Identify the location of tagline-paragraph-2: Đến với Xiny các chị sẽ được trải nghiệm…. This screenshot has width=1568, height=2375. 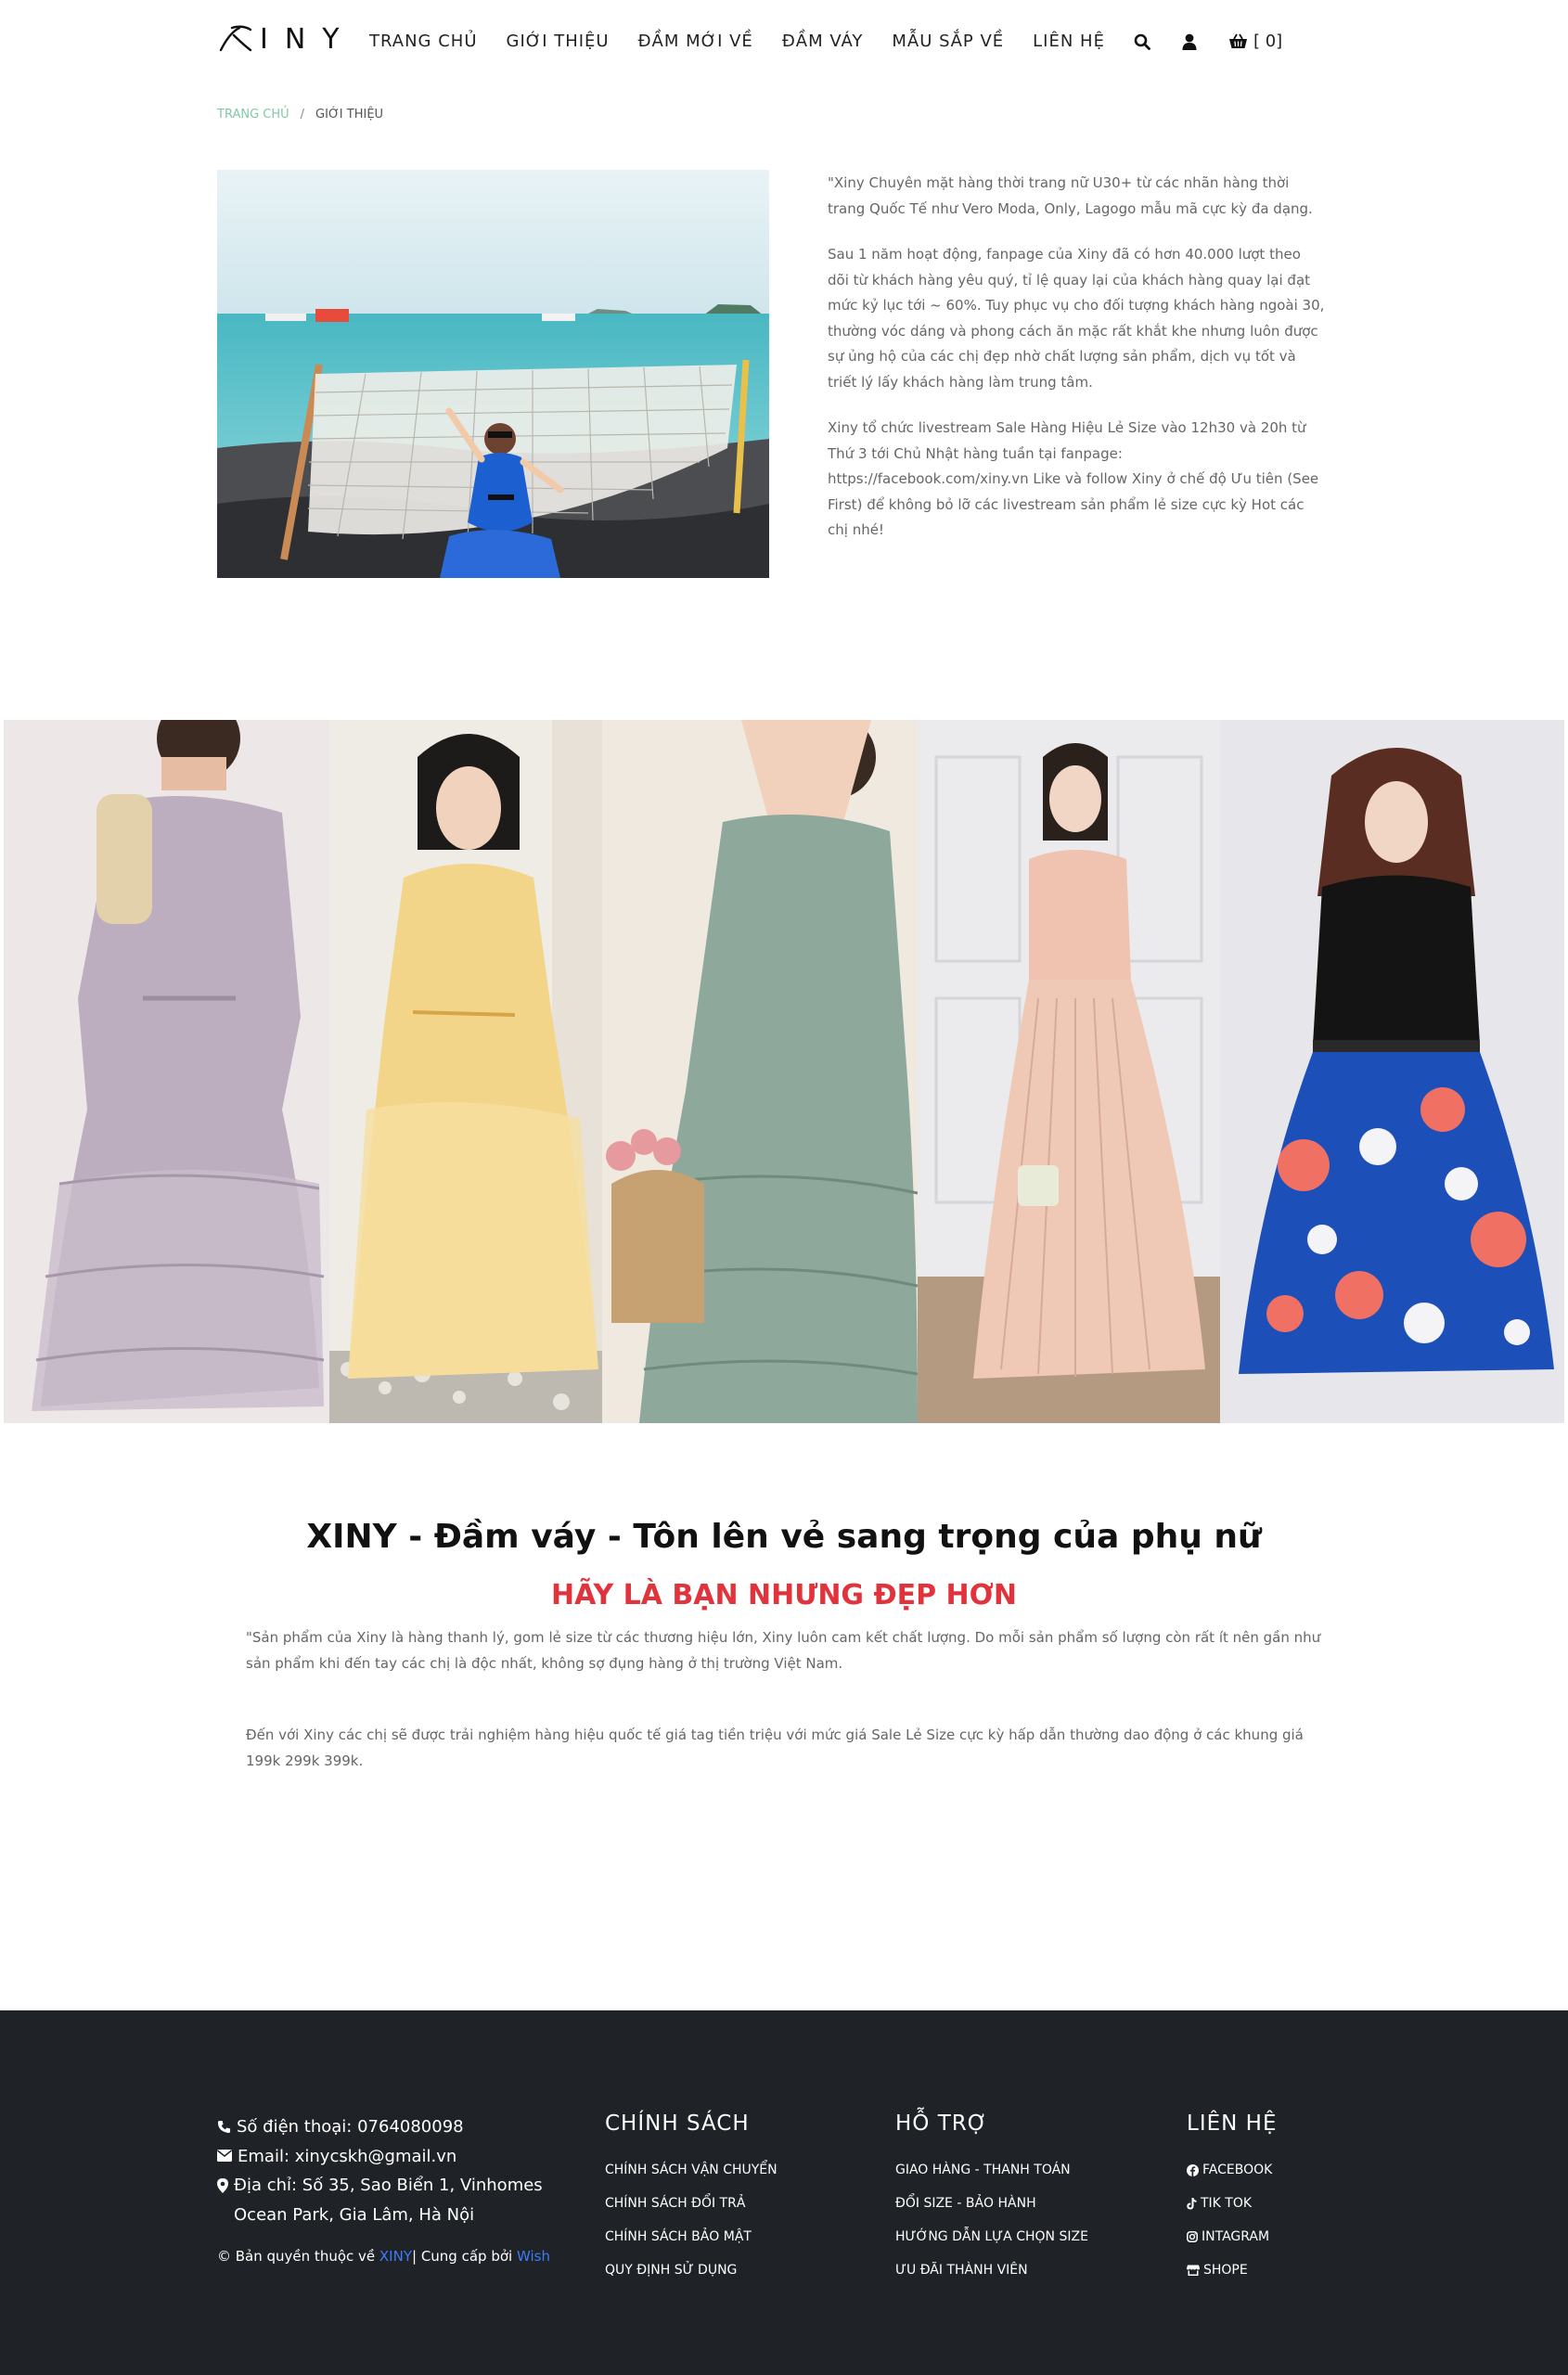
(775, 1748).